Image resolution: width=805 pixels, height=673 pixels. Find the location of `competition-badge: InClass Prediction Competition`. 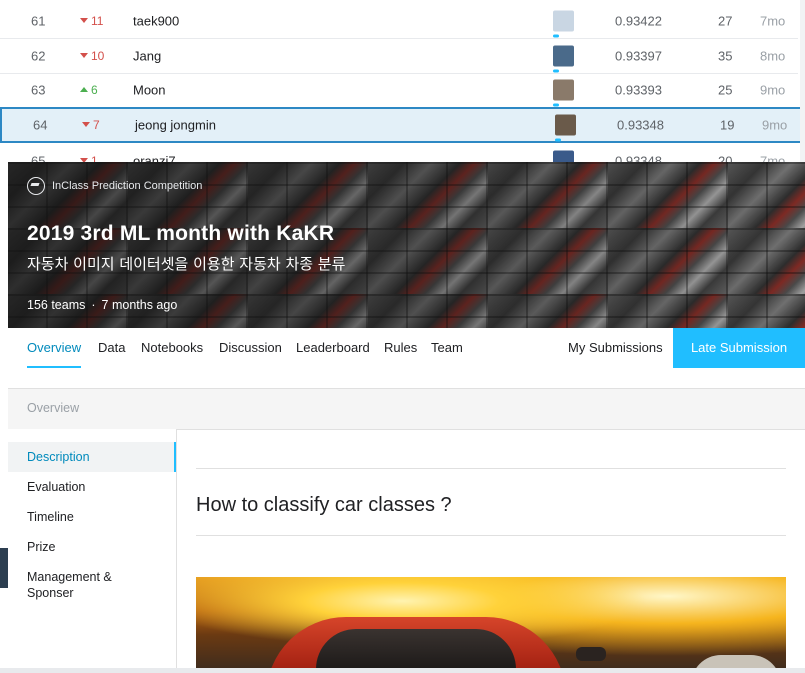

competition-badge: InClass Prediction Competition is located at coordinates (114, 186).